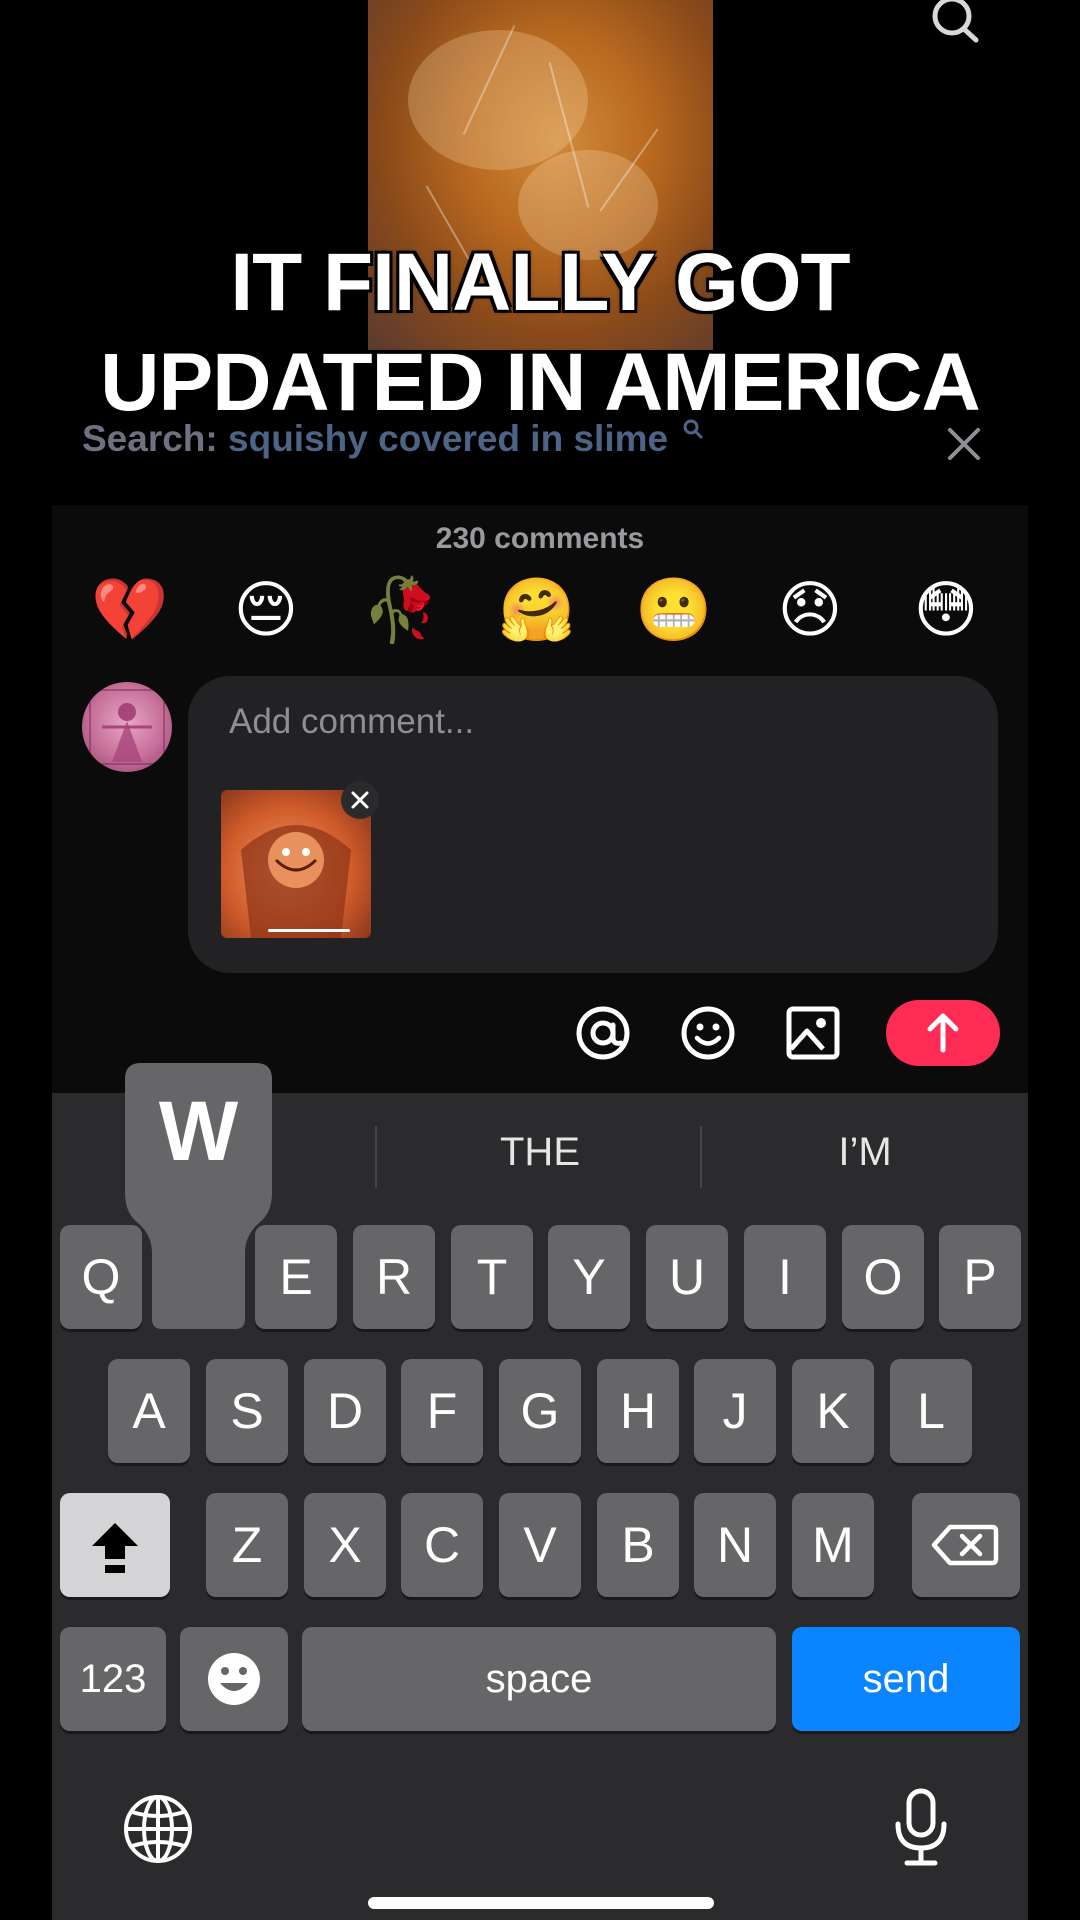 The height and width of the screenshot is (1920, 1080). Describe the element at coordinates (708, 1033) in the screenshot. I see `emoji-icon` at that location.